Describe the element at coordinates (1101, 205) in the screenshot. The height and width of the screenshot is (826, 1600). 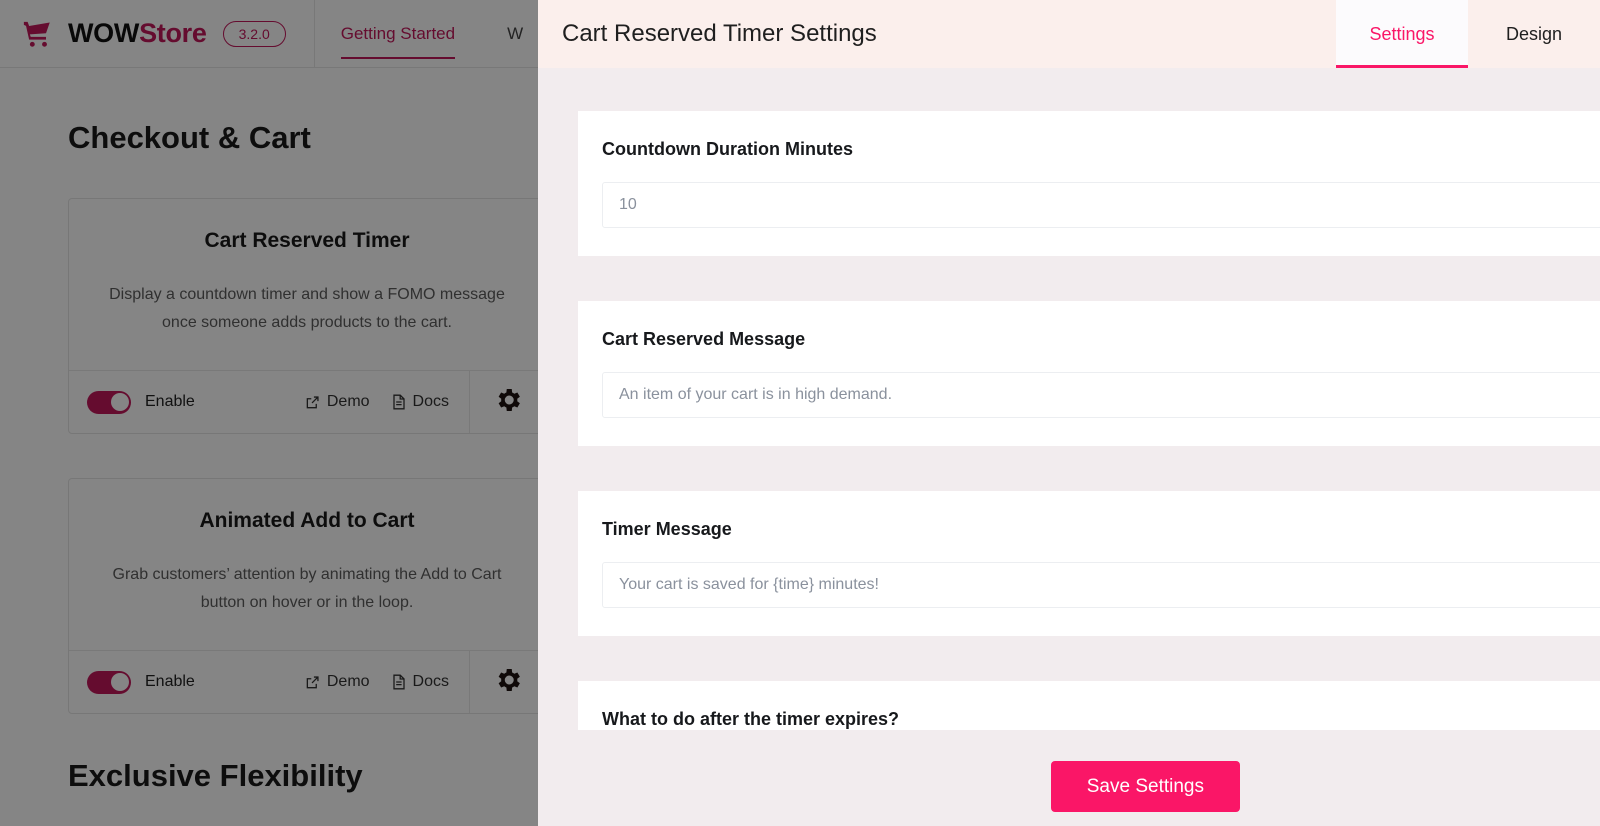
I see `countdown-duration-input` at that location.